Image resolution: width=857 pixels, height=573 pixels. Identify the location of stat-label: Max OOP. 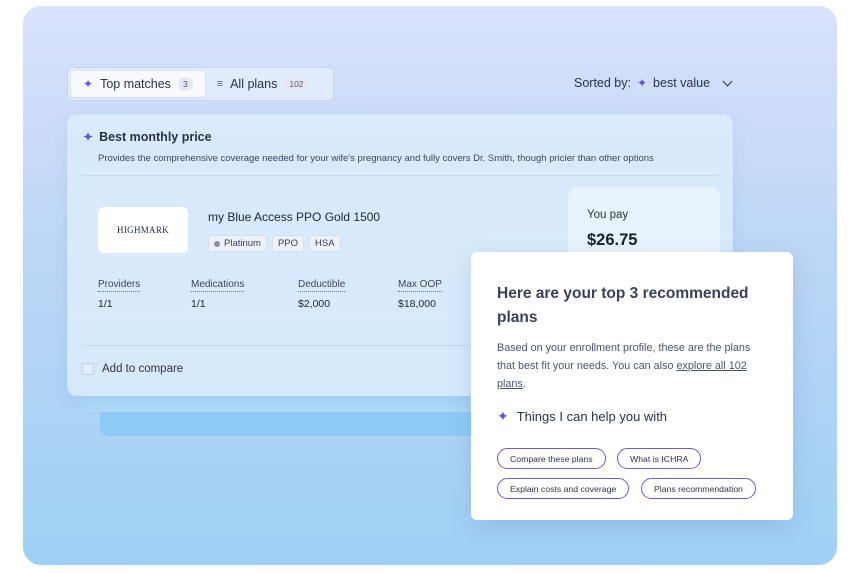
(420, 285).